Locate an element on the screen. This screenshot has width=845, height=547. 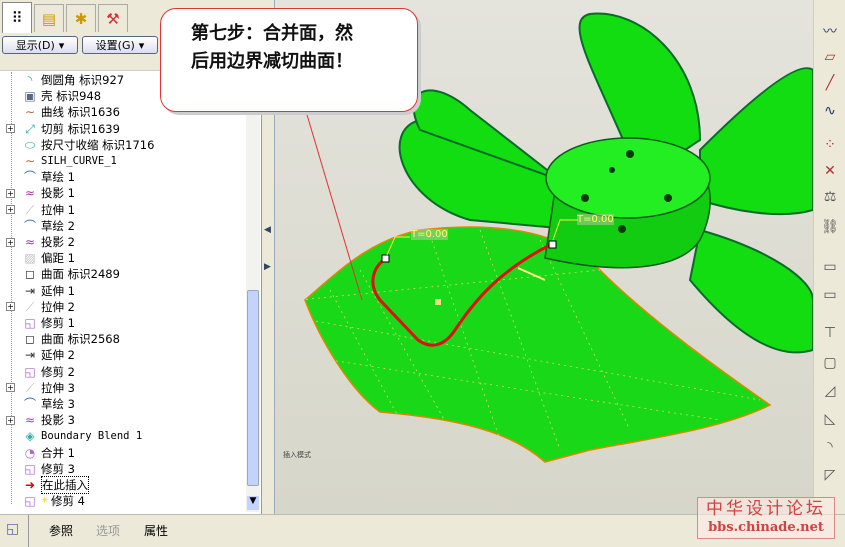
tree-item-label: 修剪 1 is located at coordinates (58, 323).